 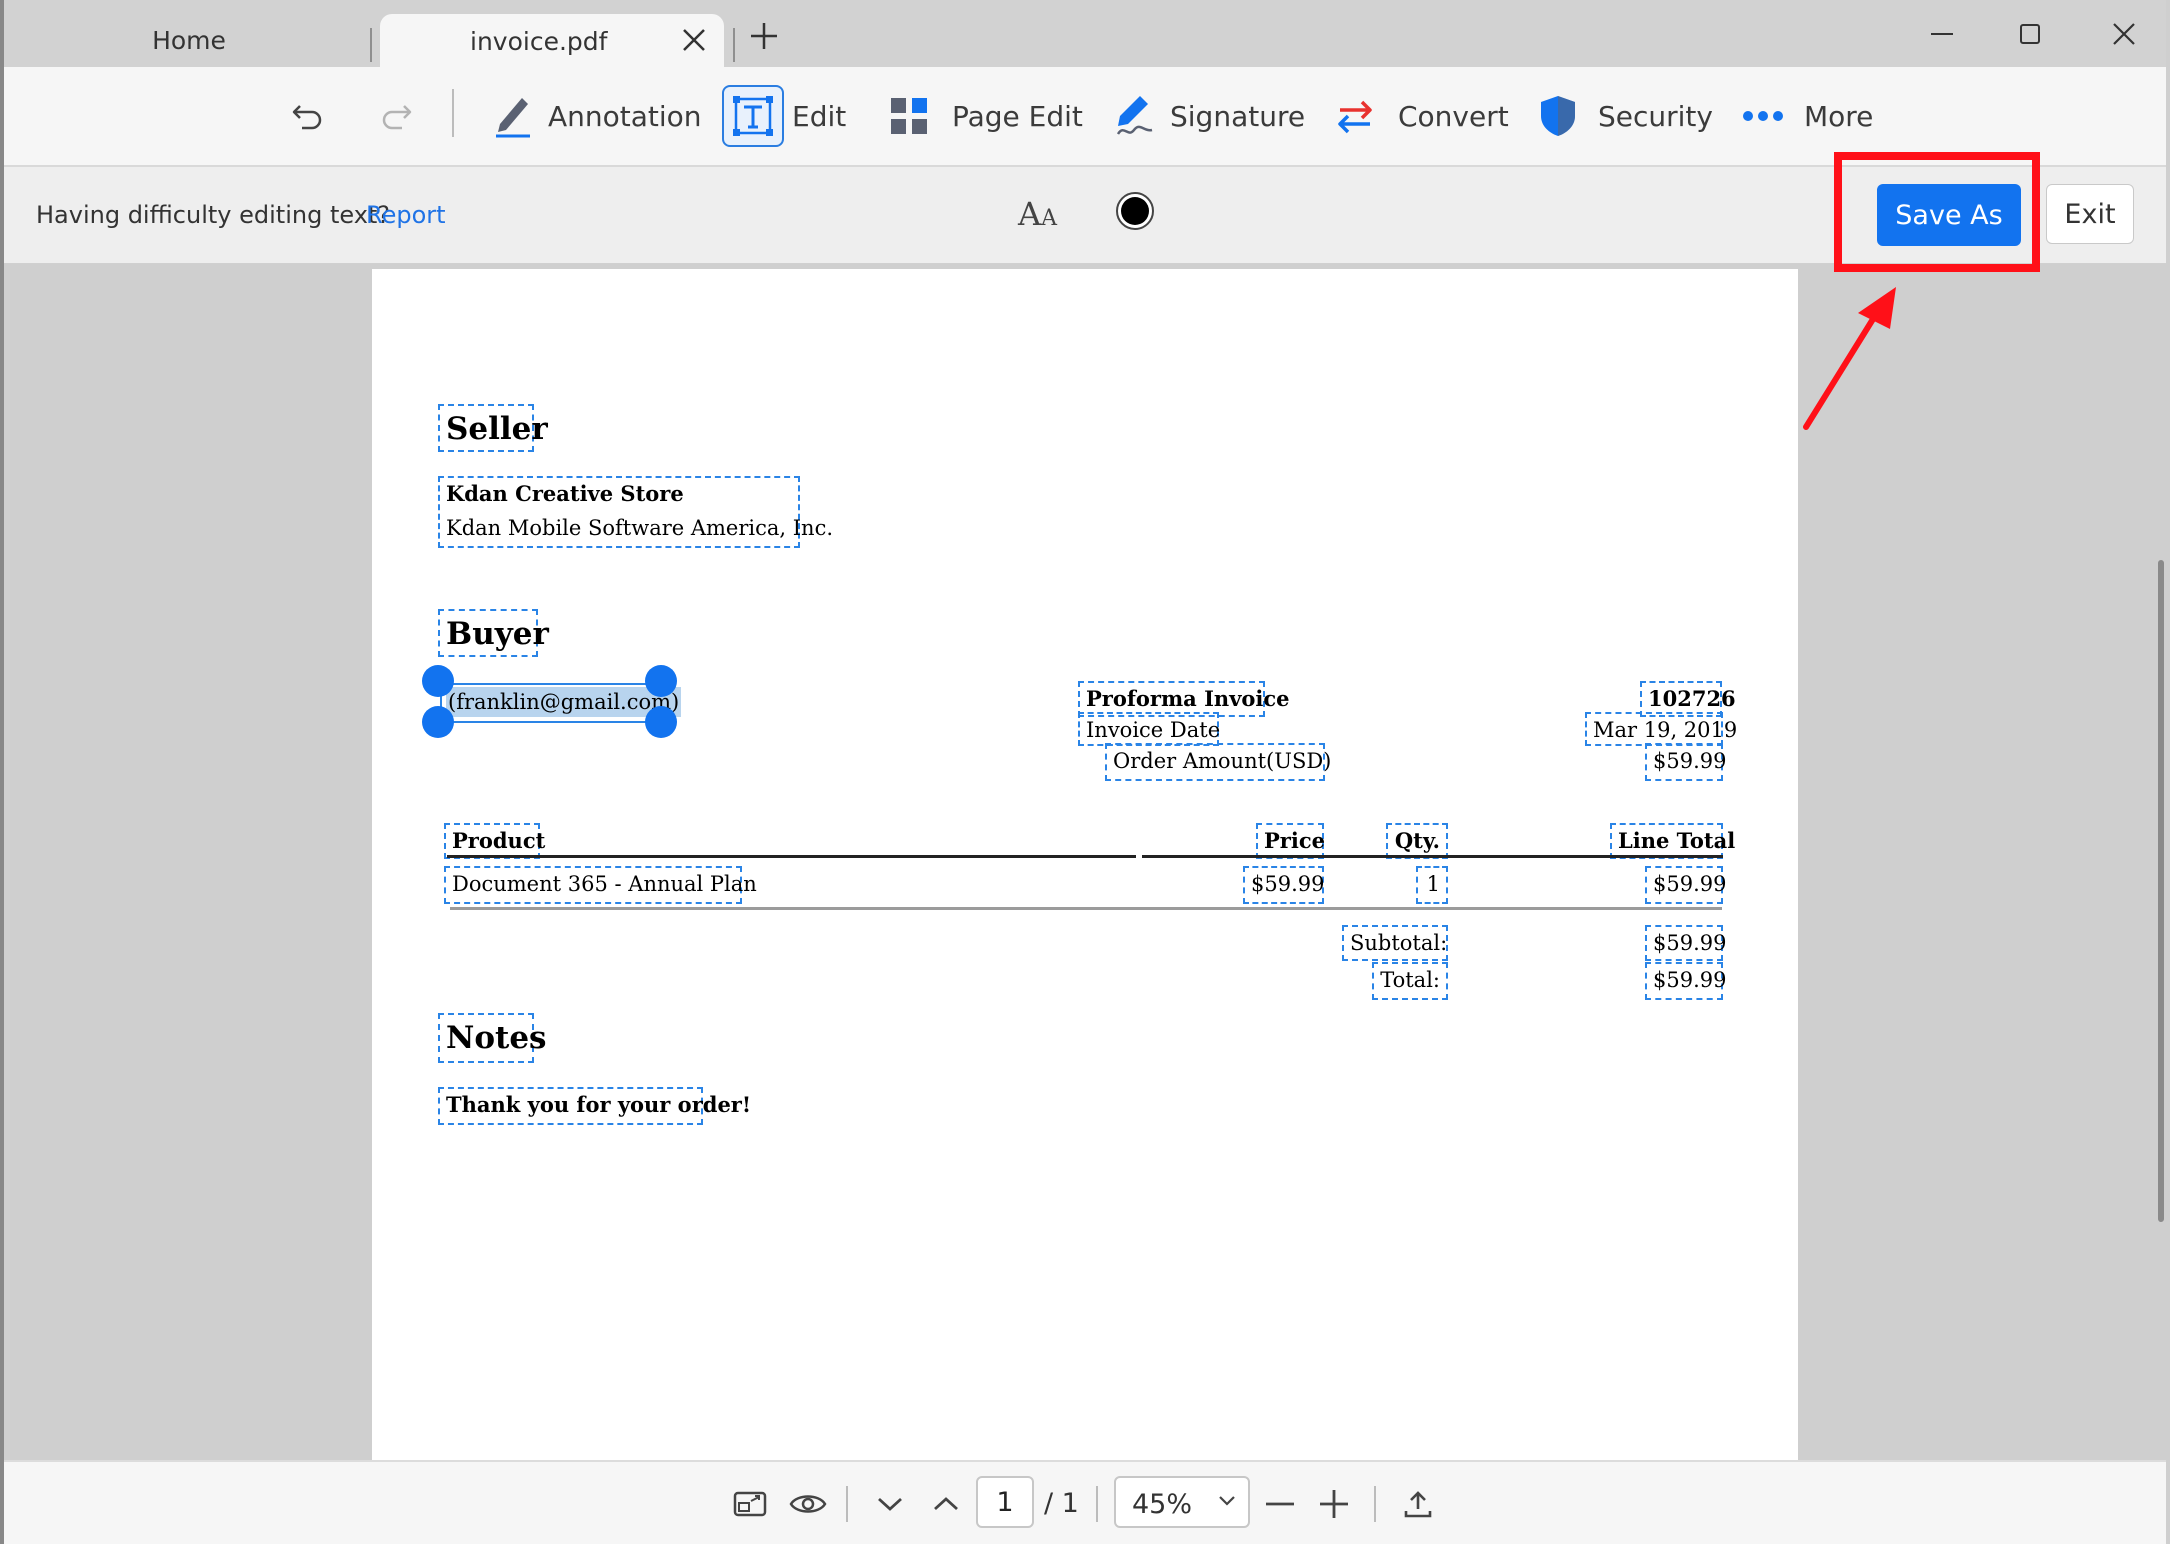 I want to click on convert-icon, so click(x=1355, y=117).